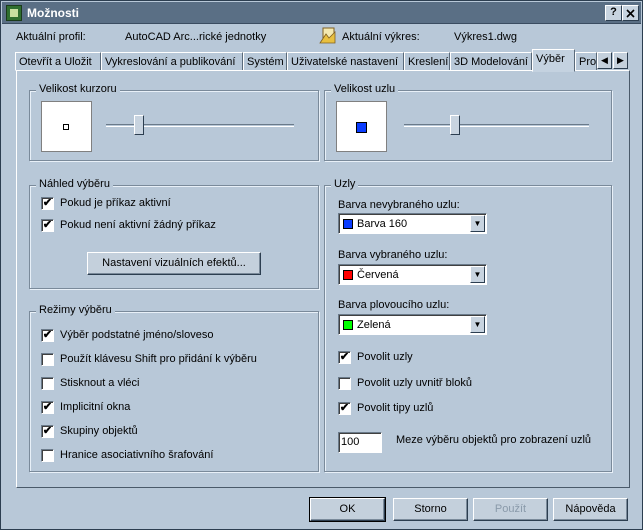  Describe the element at coordinates (399, 205) in the screenshot. I see `unselected-grip-color-label: Barva nevybraného uzlu:` at that location.